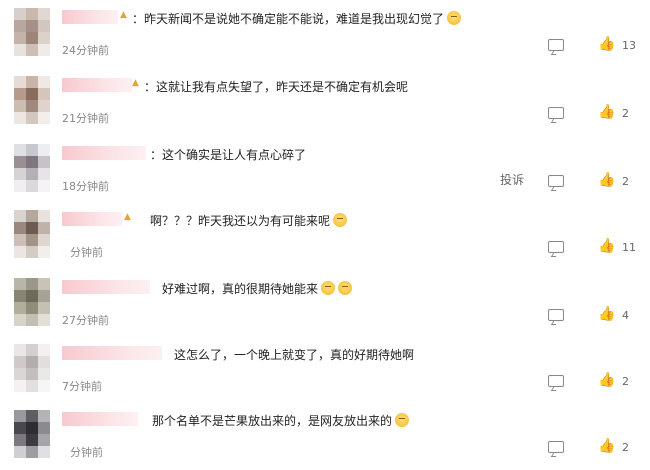 The height and width of the screenshot is (470, 650). Describe the element at coordinates (85, 50) in the screenshot. I see `comment-time: 24分钟前` at that location.